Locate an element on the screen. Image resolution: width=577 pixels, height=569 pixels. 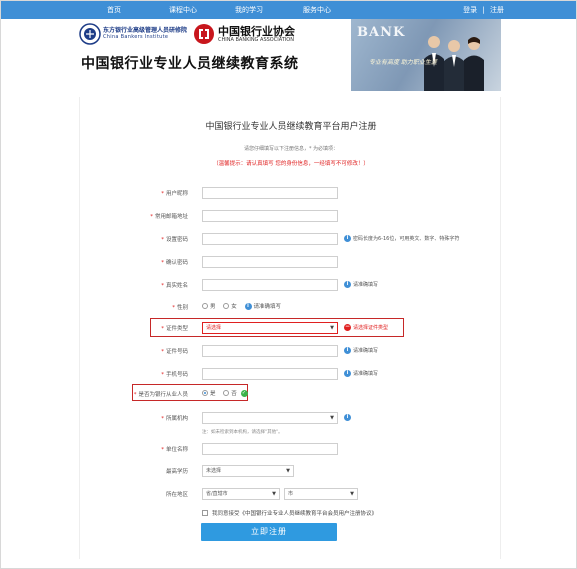
site-title: 中国银行业专业人员继续教育系统 is located at coordinates (190, 64).